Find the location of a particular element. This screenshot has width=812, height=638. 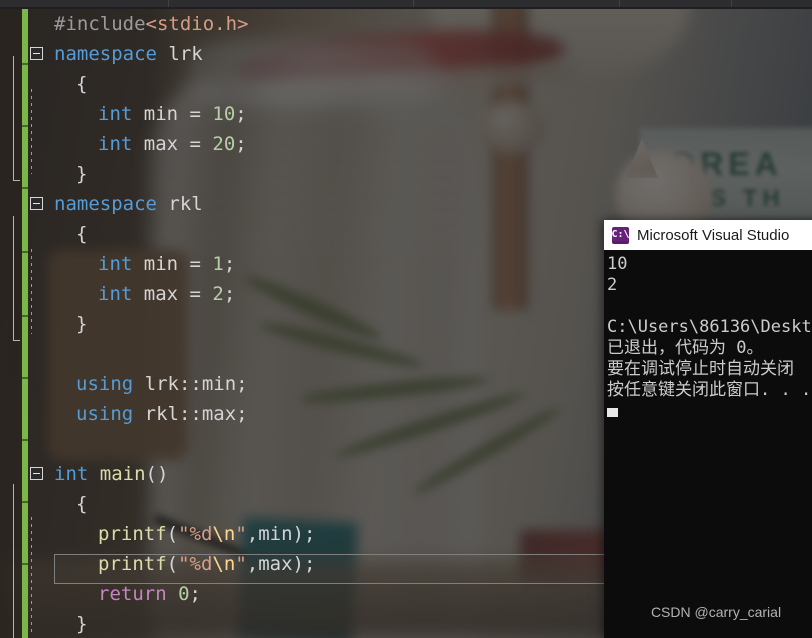

line-namespace-rkl: namespace rkl is located at coordinates (320, 204).